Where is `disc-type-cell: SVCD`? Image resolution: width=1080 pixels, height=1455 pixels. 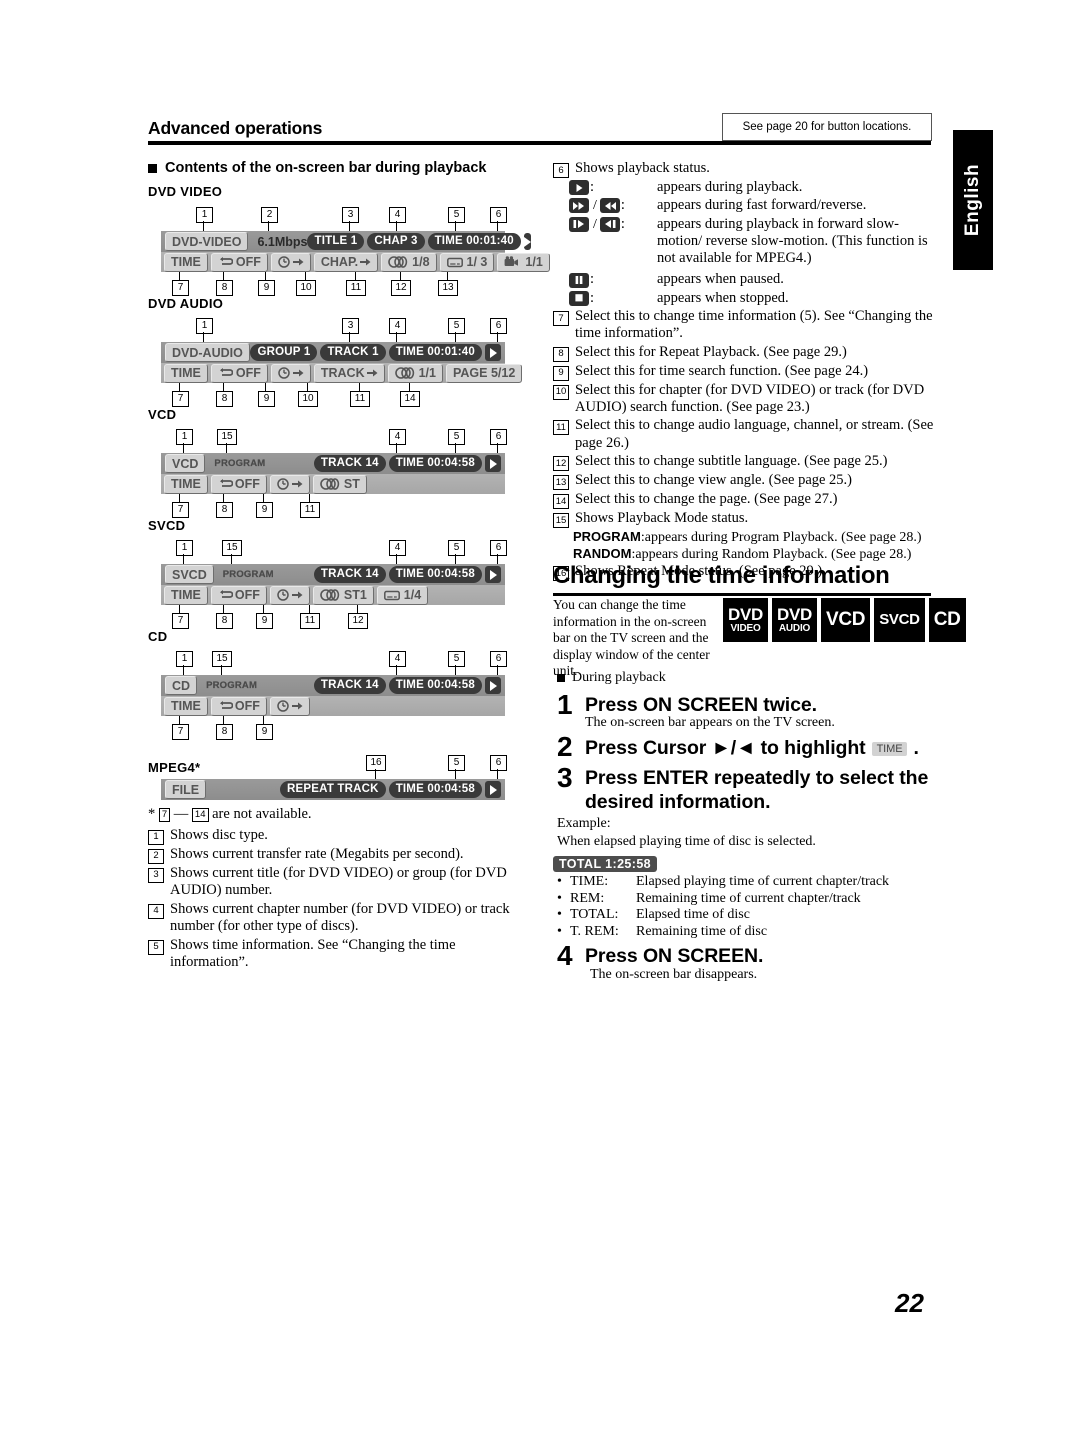
disc-type-cell: SVCD is located at coordinates (189, 574).